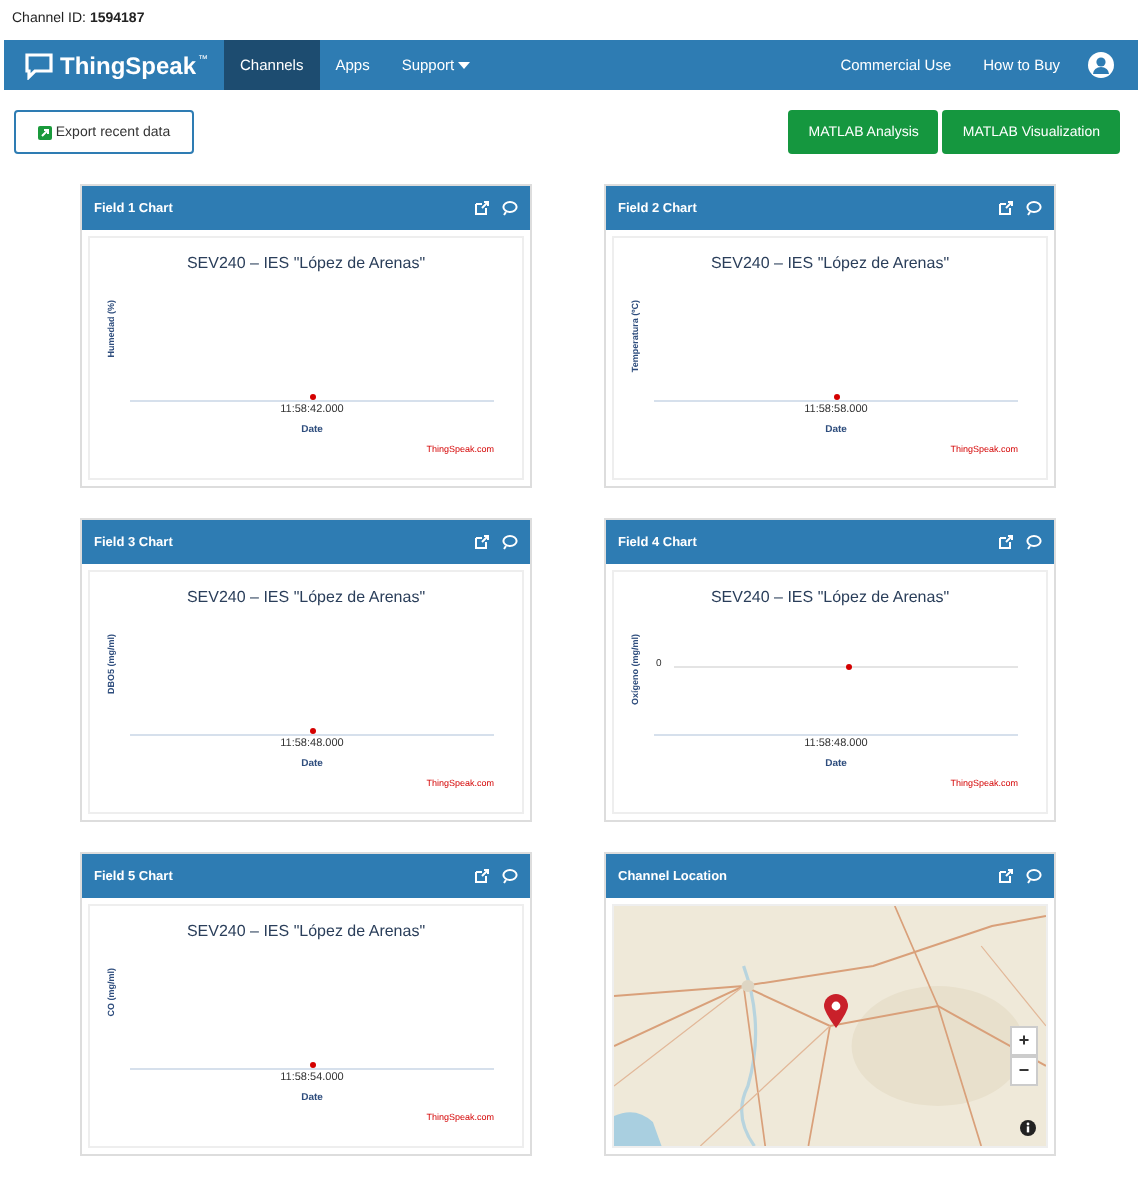 This screenshot has height=1198, width=1142. Describe the element at coordinates (44, 132) in the screenshot. I see `export-icon` at that location.